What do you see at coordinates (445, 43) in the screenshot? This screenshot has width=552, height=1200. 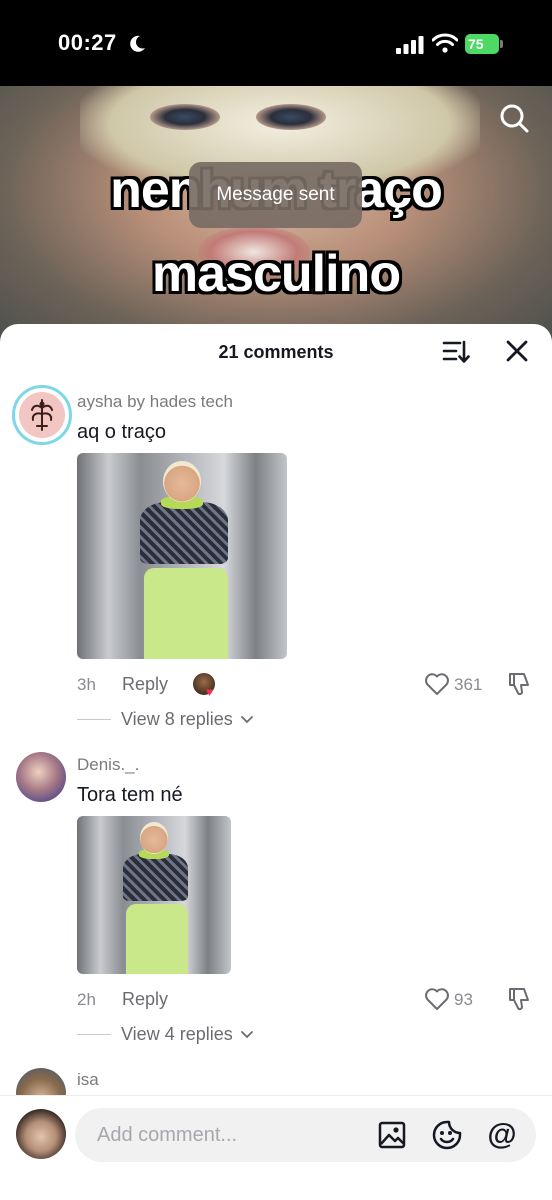 I see `wifi-icon` at bounding box center [445, 43].